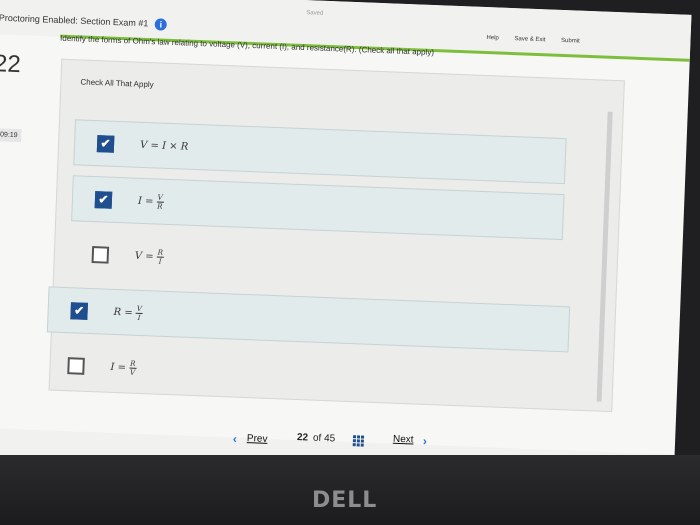  Describe the element at coordinates (492, 38) in the screenshot. I see `help-button: Help` at that location.